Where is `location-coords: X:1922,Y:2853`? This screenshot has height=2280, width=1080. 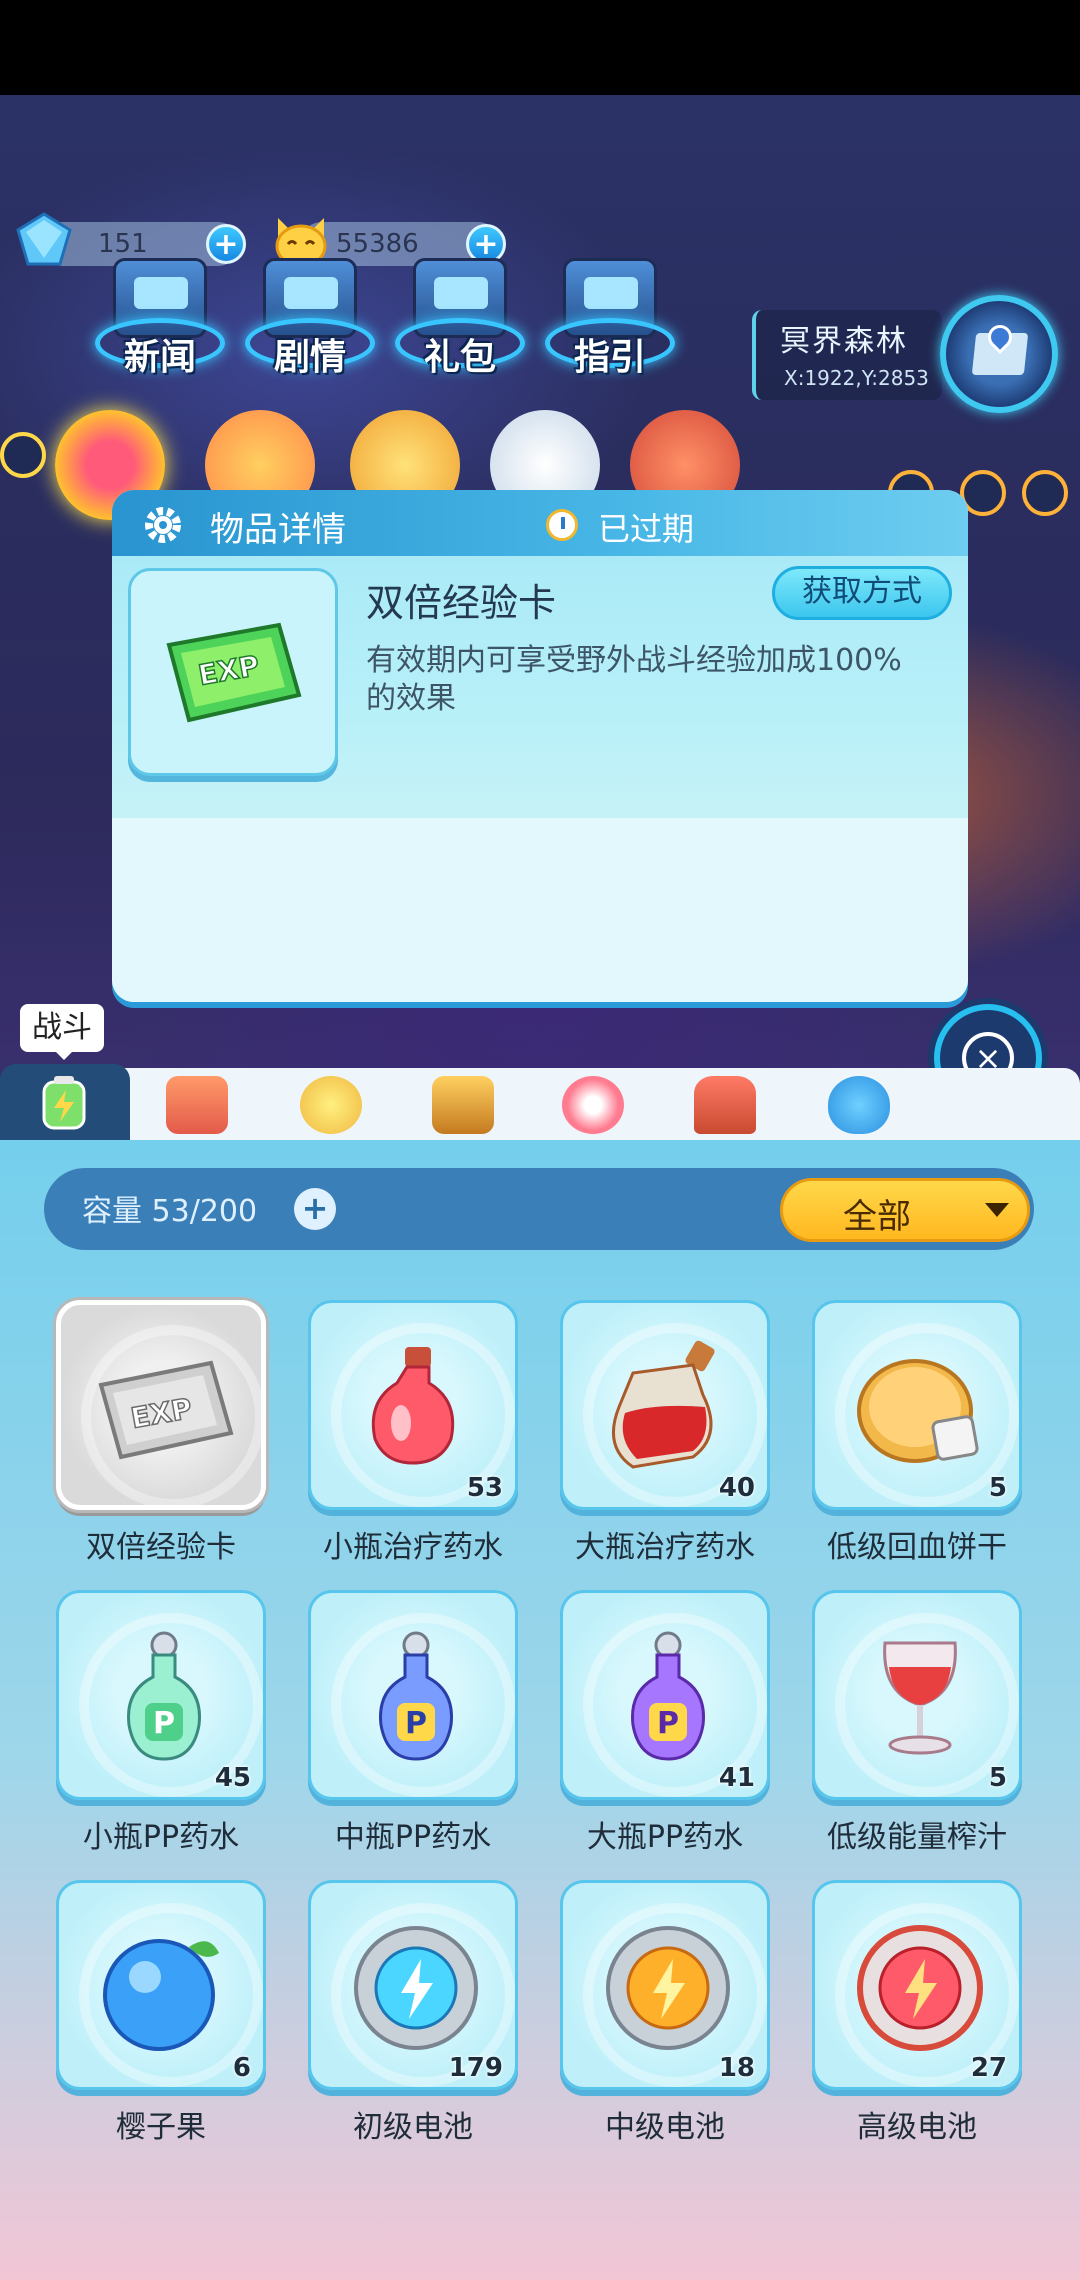
location-coords: X:1922,Y:2853 is located at coordinates (856, 378).